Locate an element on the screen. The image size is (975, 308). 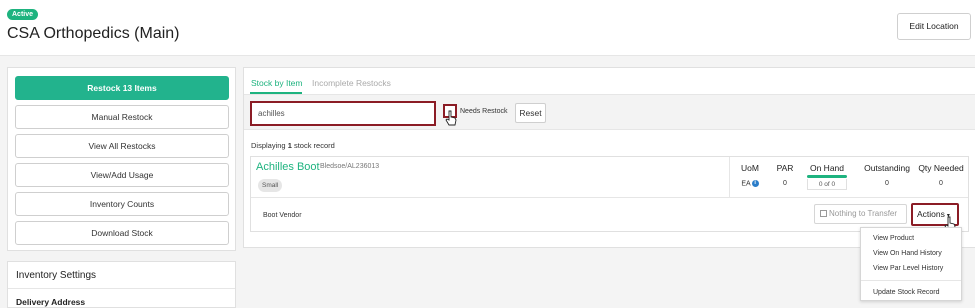
size-badge: Small is located at coordinates (270, 185).